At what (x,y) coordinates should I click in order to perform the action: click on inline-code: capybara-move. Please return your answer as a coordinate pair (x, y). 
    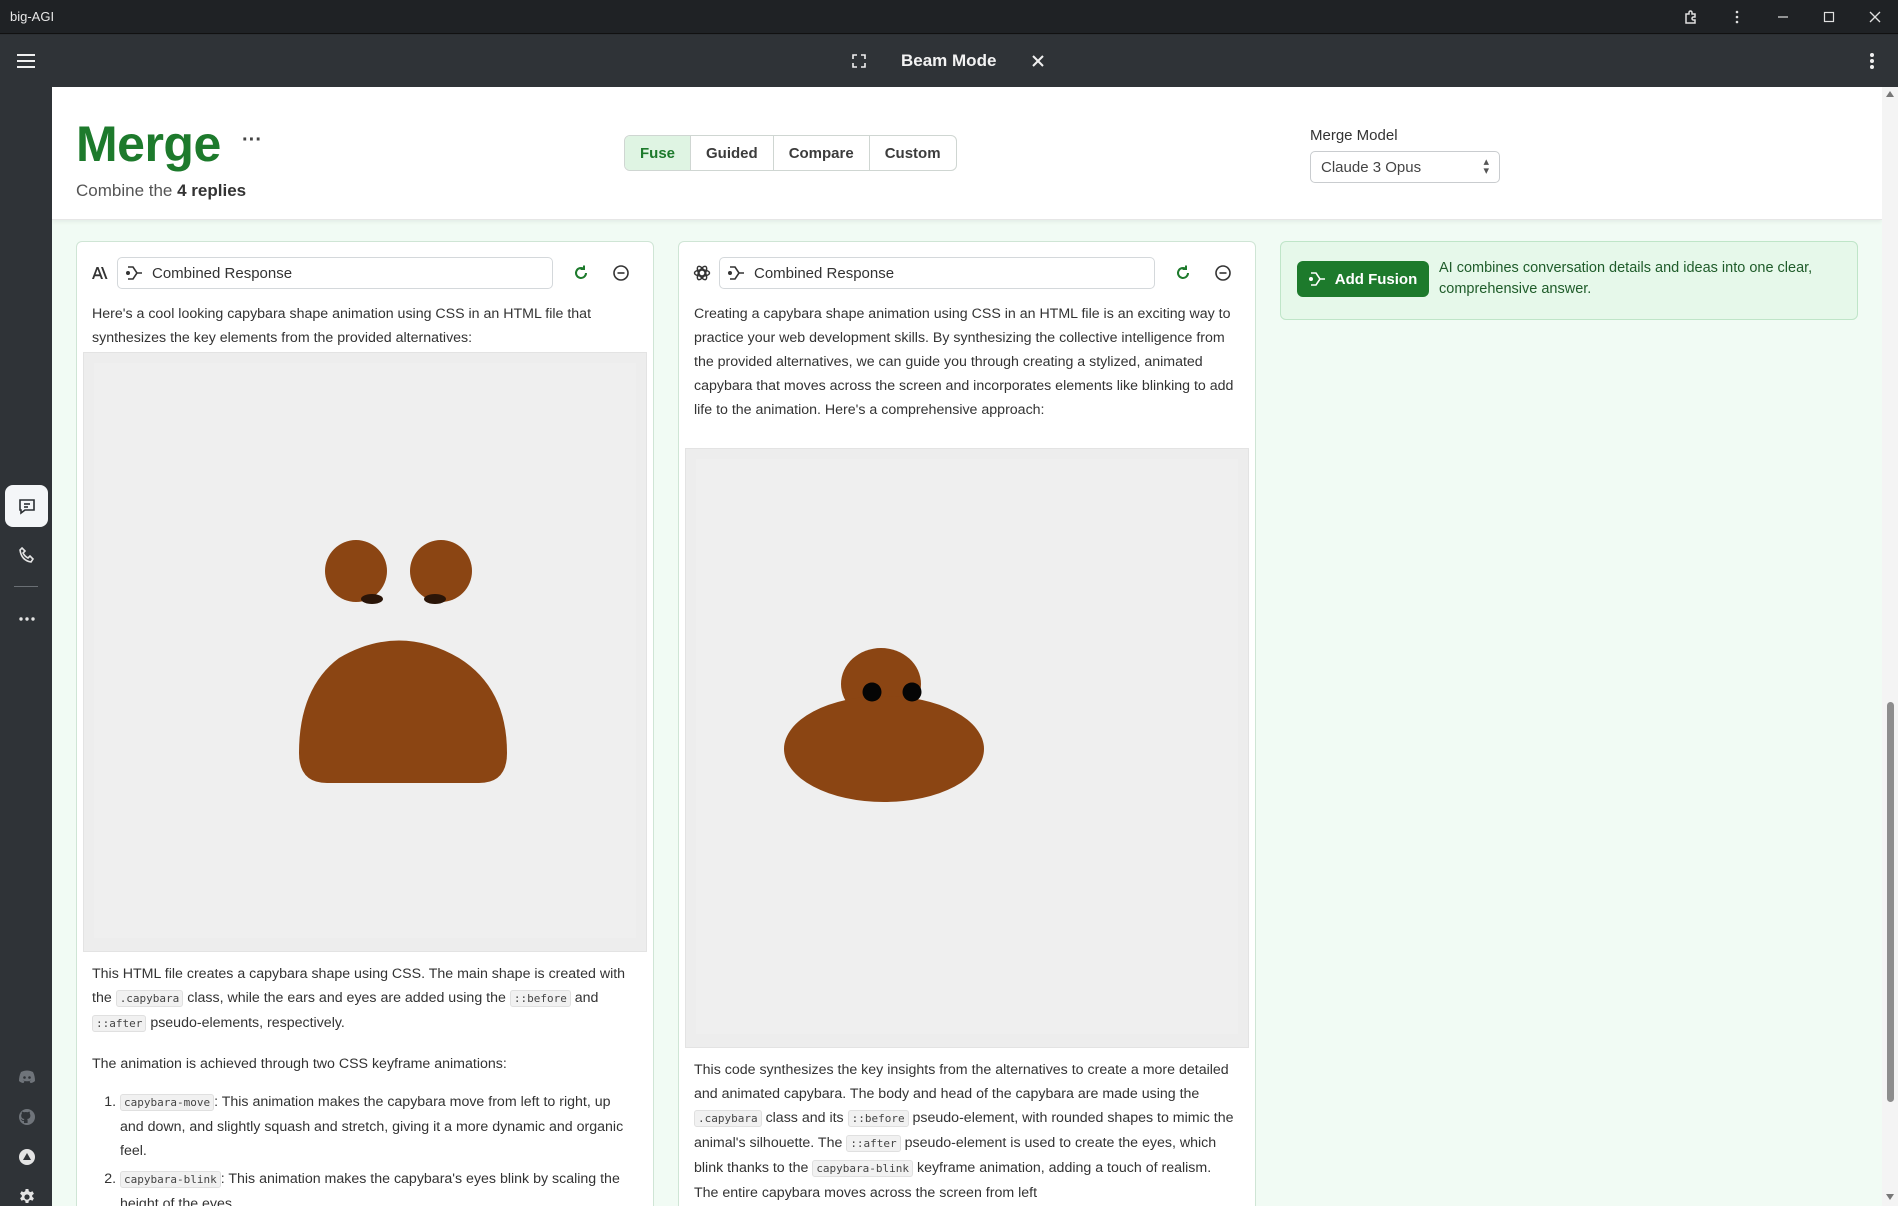
    Looking at the image, I should click on (167, 1102).